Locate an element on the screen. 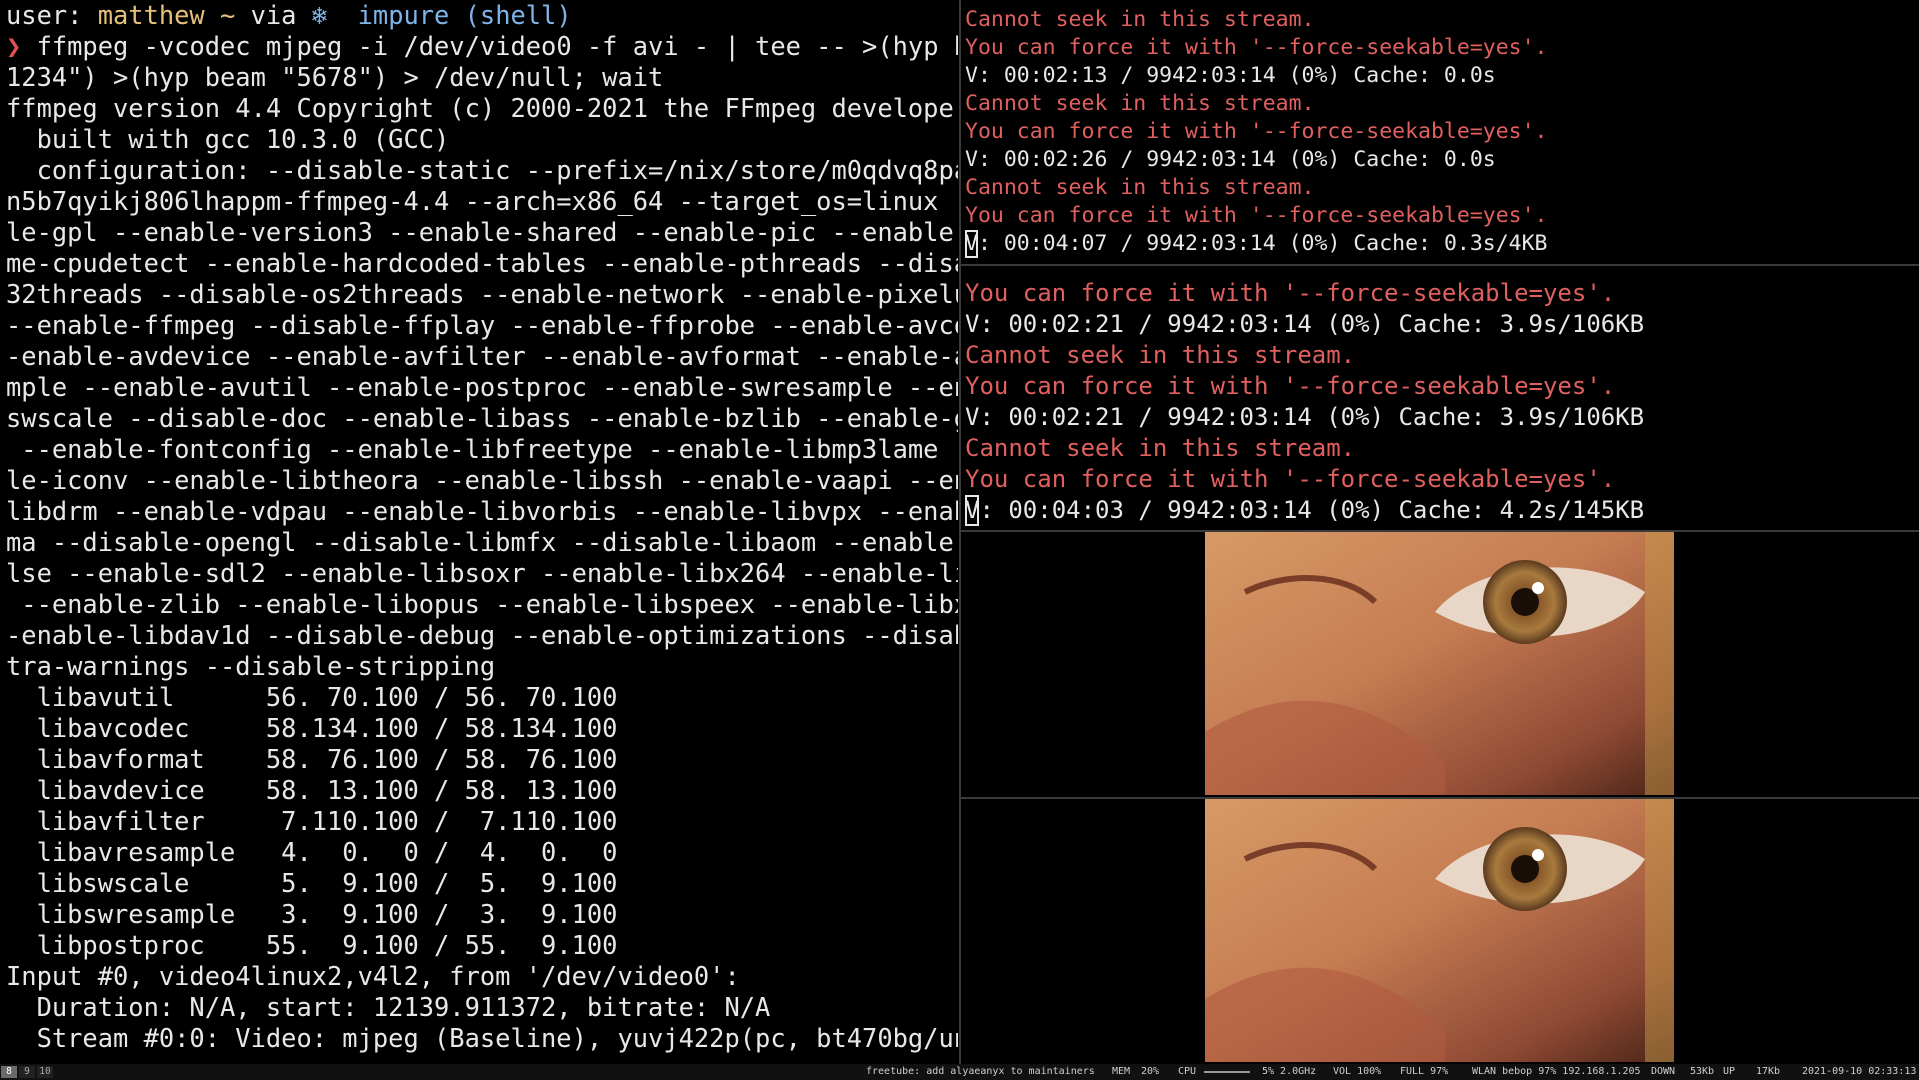  terminal-output-line: libavutil 56. 70.100 / 56. 70.100 is located at coordinates (312, 697).